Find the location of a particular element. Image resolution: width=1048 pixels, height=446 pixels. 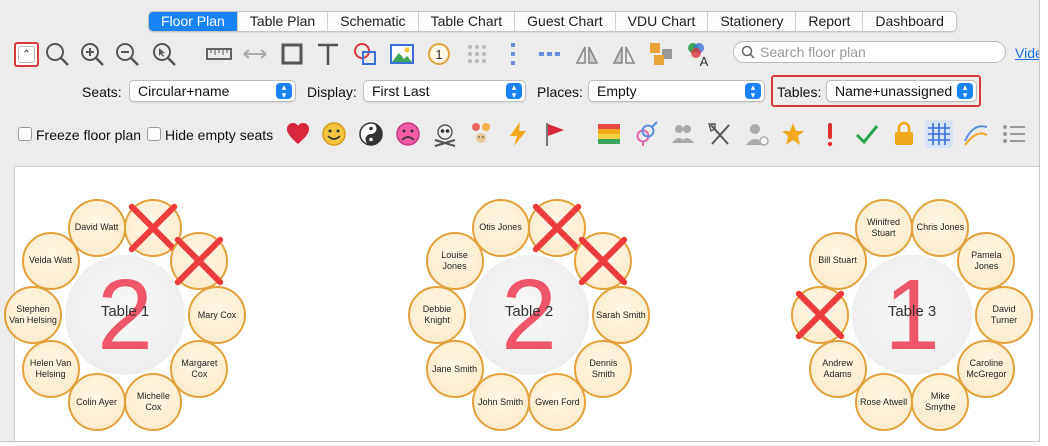

table-1: 2 Table 1 is located at coordinates (125, 315).